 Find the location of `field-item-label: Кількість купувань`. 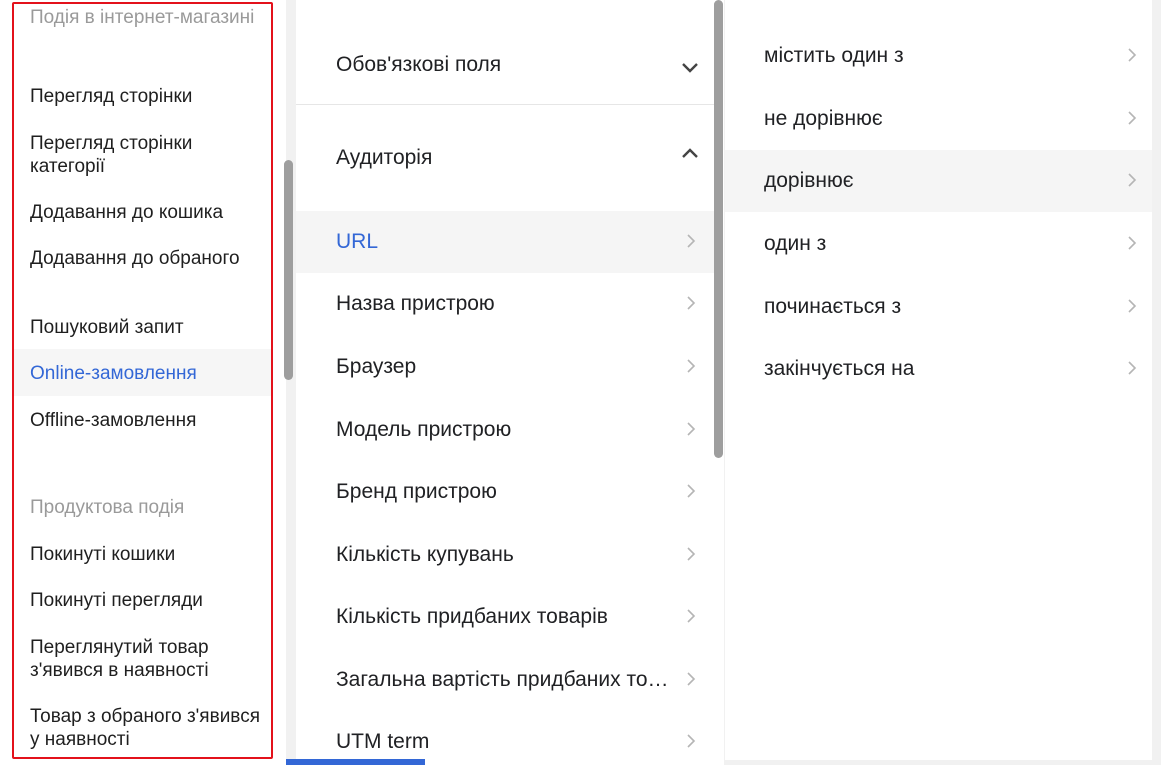

field-item-label: Кількість купувань is located at coordinates (425, 554).